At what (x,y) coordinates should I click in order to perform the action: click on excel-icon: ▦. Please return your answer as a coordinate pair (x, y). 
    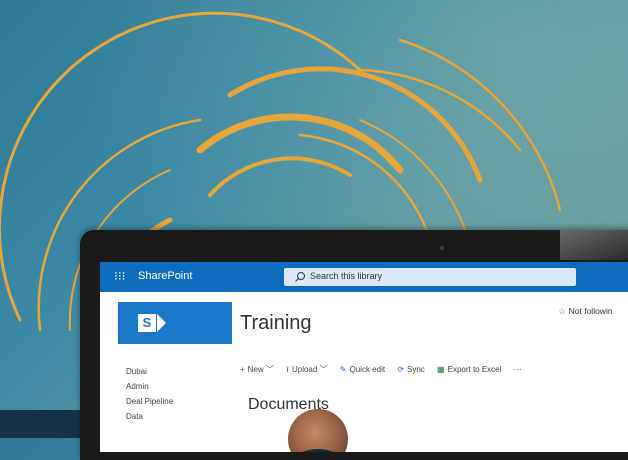
    Looking at the image, I should click on (441, 369).